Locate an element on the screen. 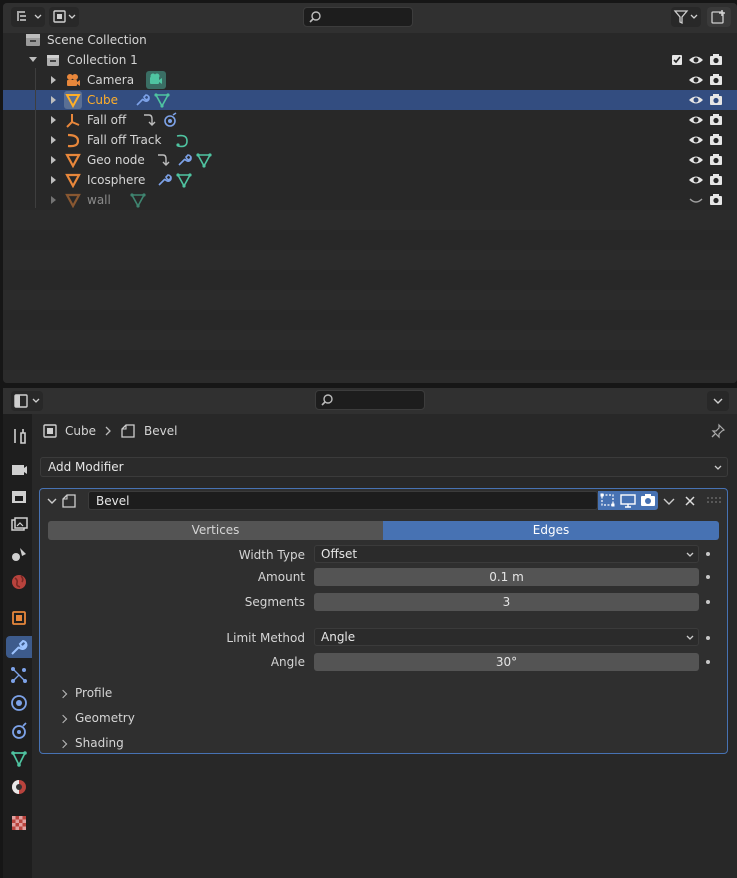 This screenshot has height=878, width=737. new-collection-icon is located at coordinates (718, 17).